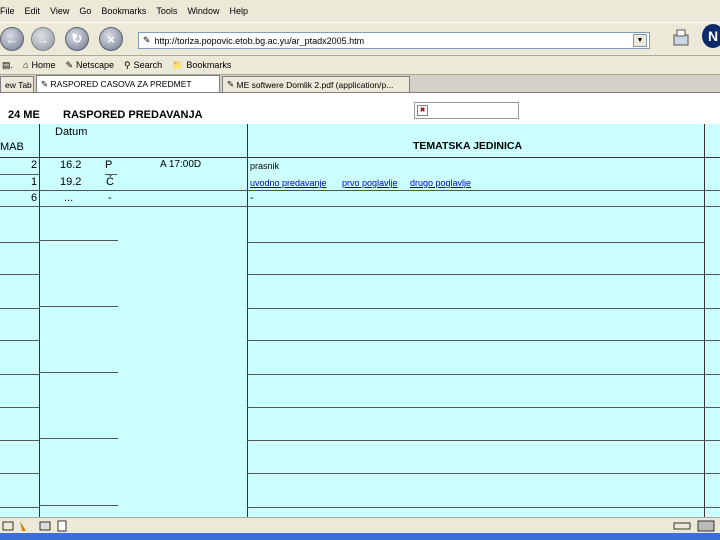 Image resolution: width=720 pixels, height=540 pixels. I want to click on navigation-toolbar: ← → ↻ × ✎ ▼, so click(360, 39).